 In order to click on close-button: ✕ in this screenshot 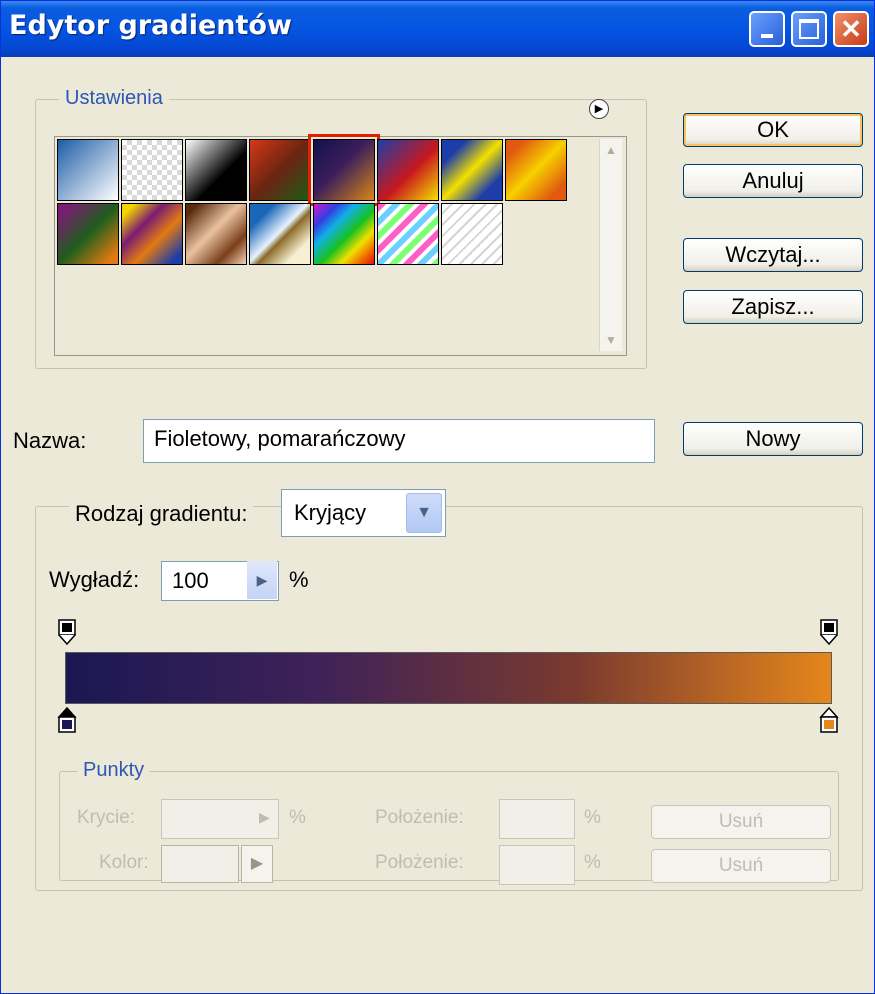, I will do `click(851, 29)`.